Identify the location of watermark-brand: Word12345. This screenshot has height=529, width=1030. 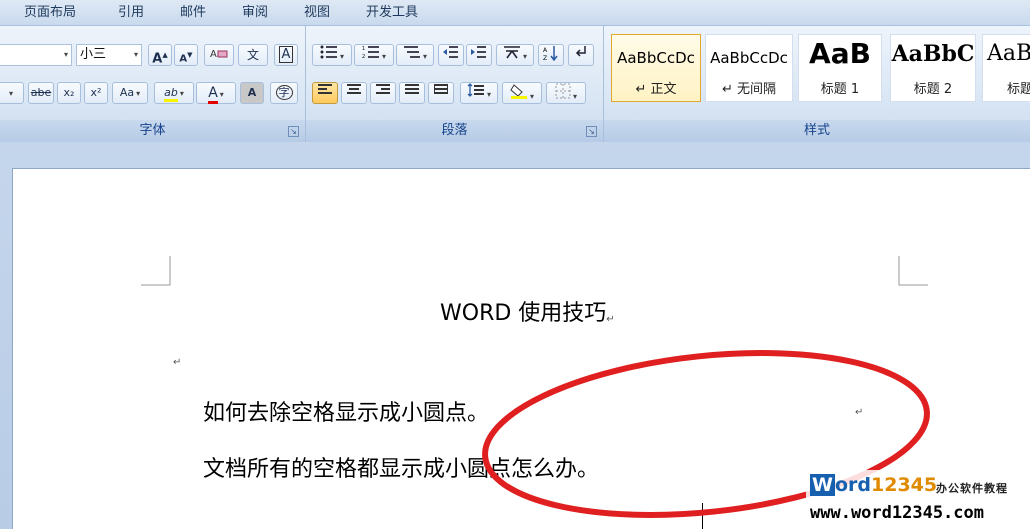
(874, 485).